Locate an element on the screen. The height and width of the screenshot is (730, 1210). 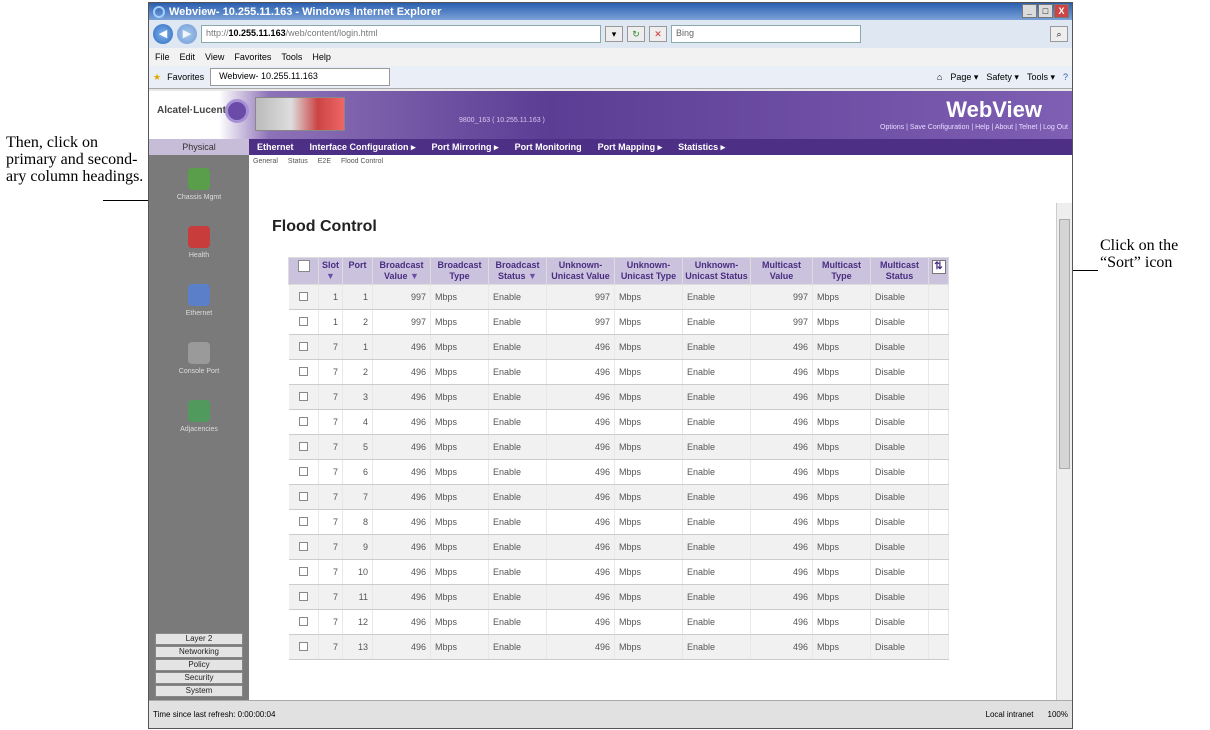
column-header: Multicast Value is located at coordinates (781, 271).